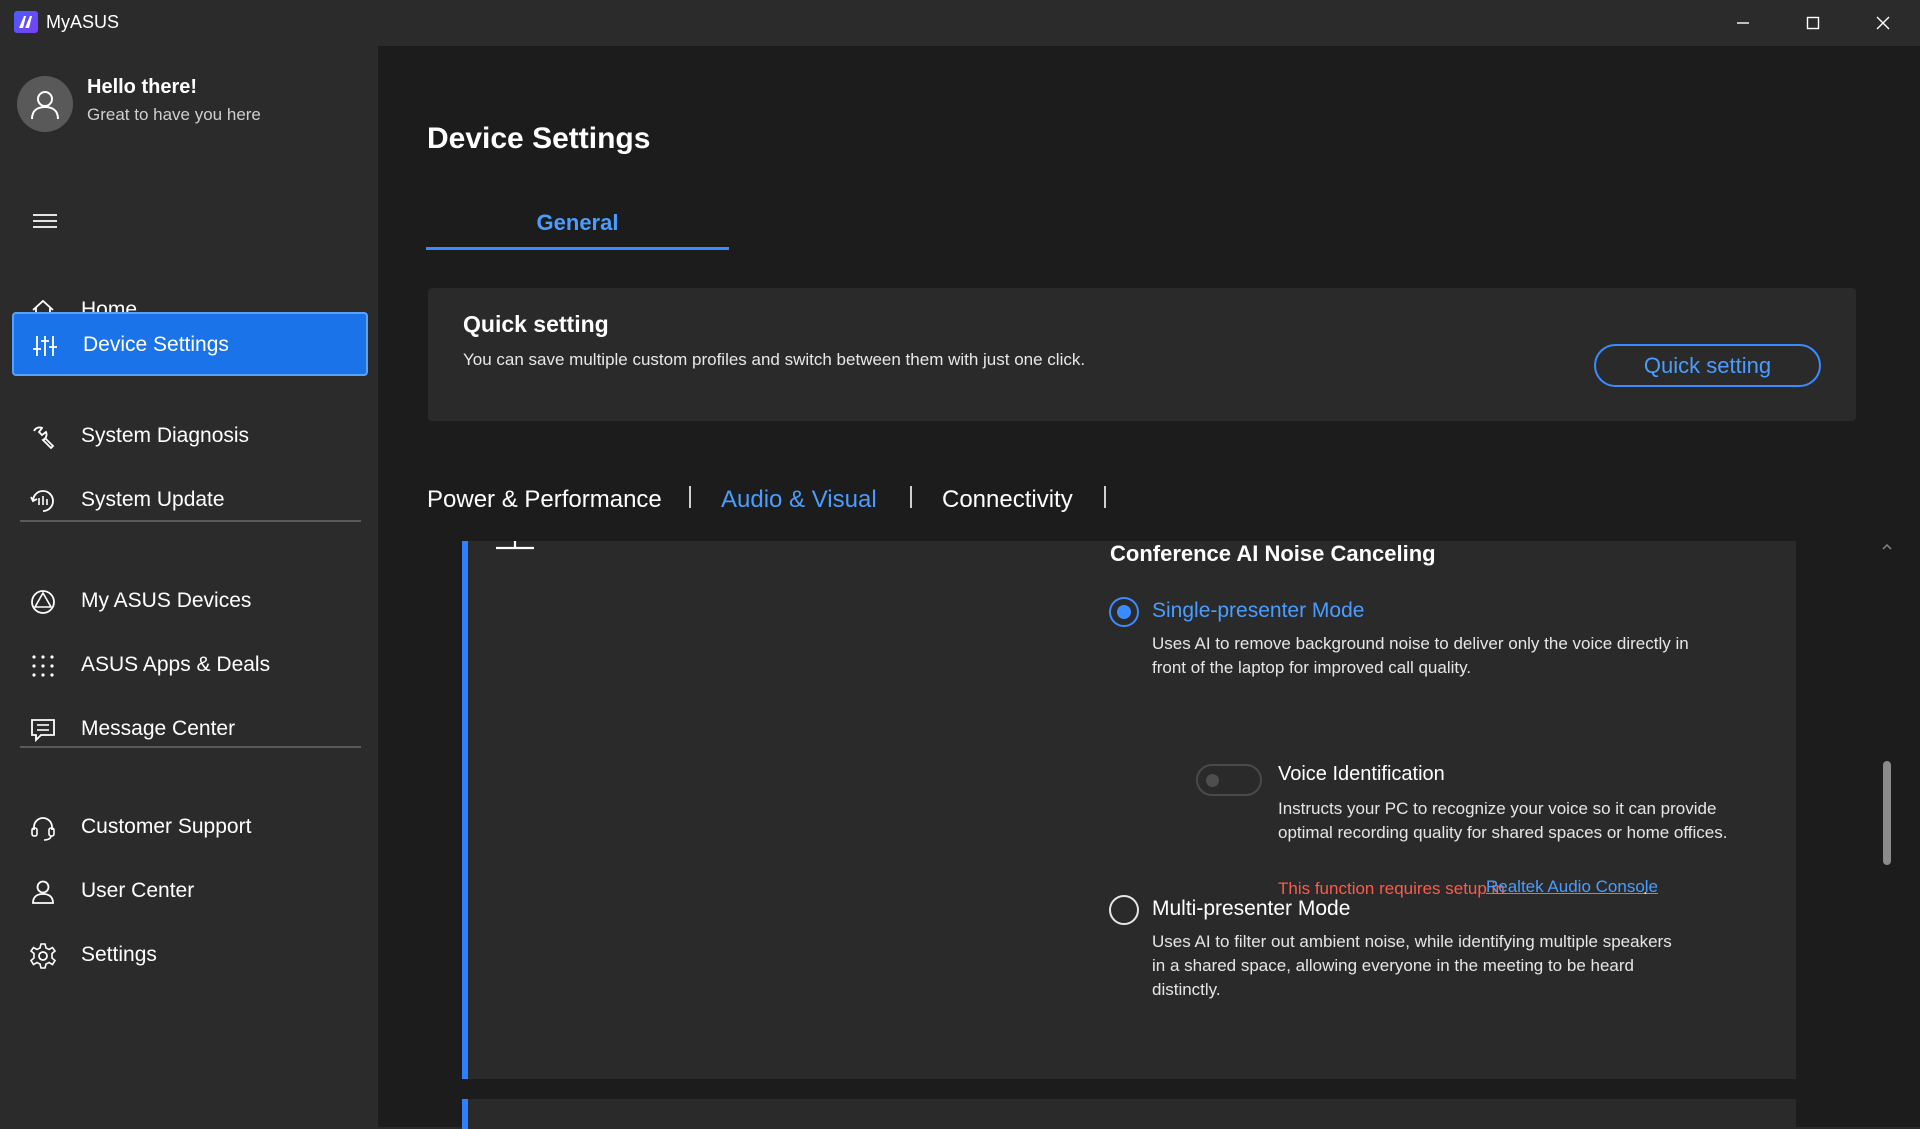  What do you see at coordinates (1229, 780) in the screenshot?
I see `voice-identification-toggle` at bounding box center [1229, 780].